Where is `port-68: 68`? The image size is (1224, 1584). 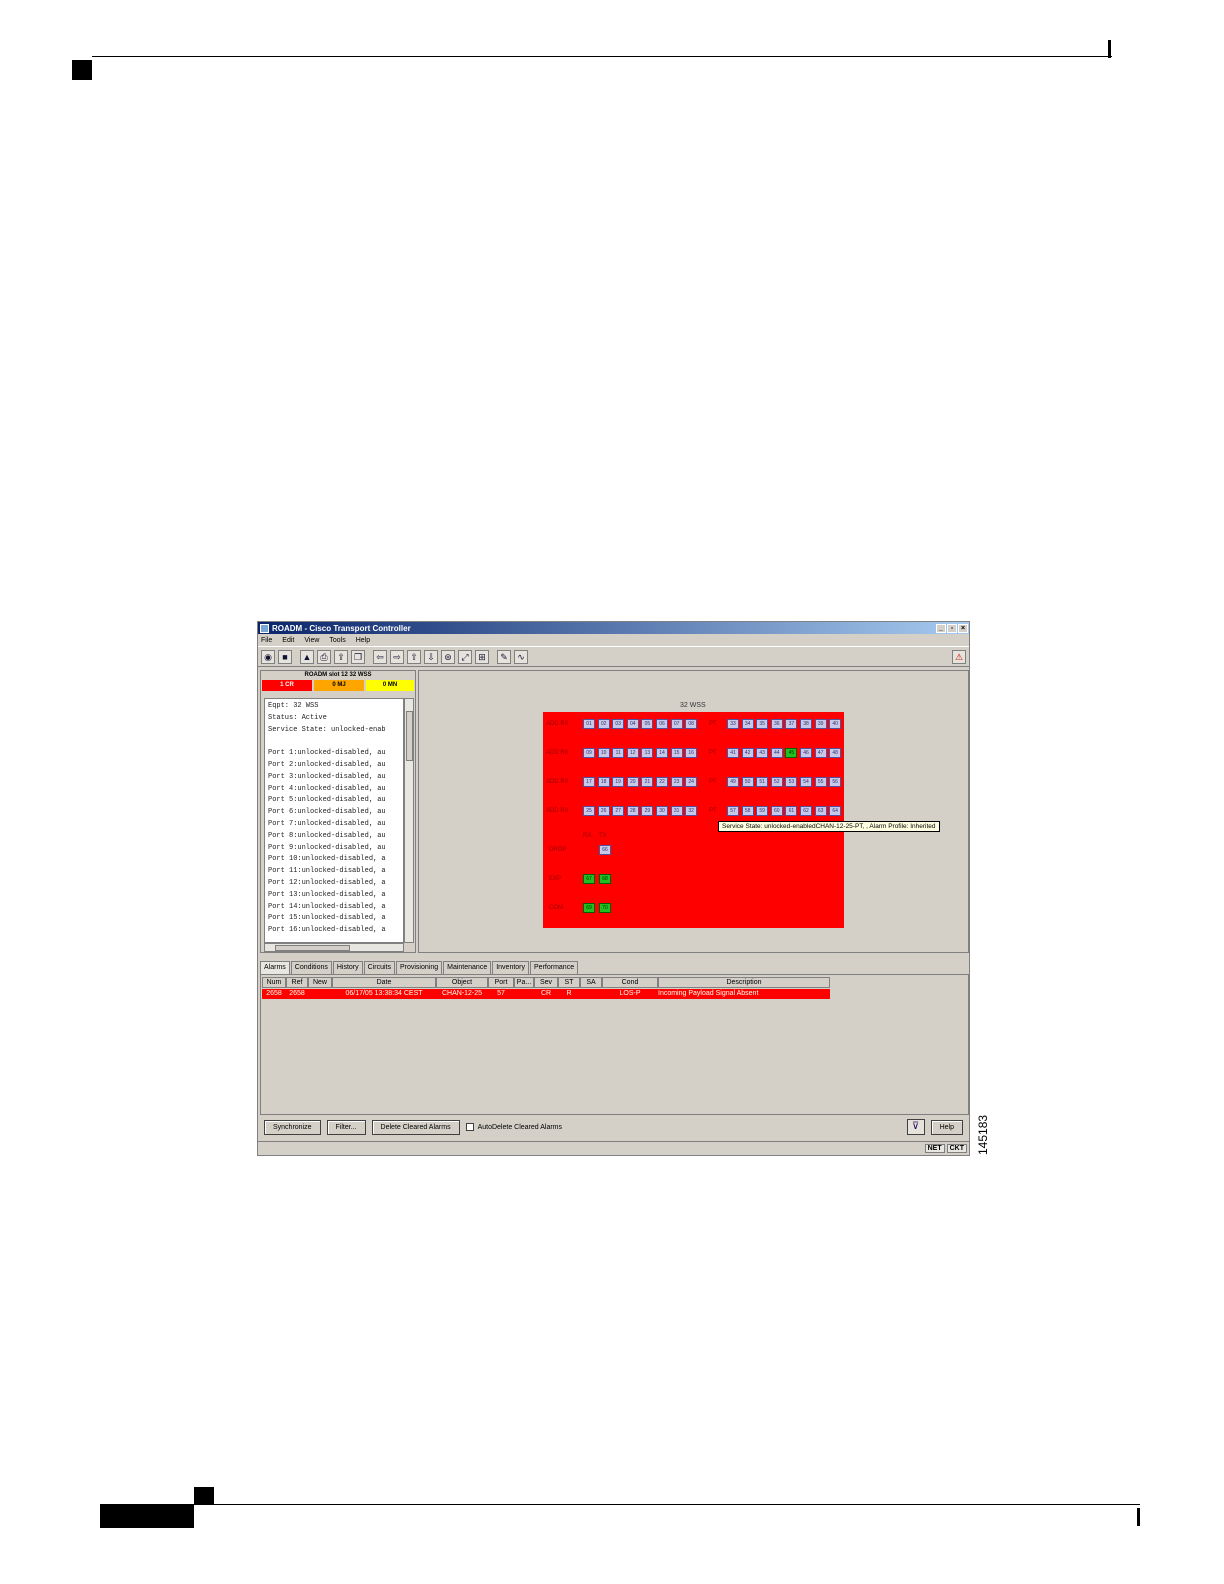 port-68: 68 is located at coordinates (605, 879).